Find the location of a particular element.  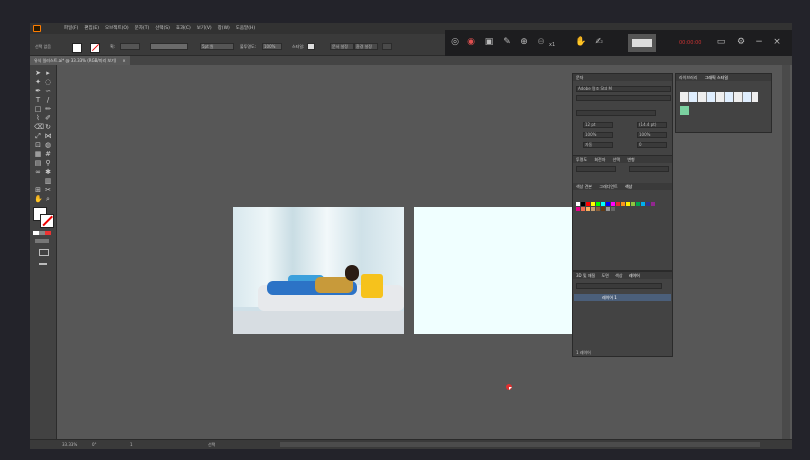

paintbrush-tool-icon: ✏ is located at coordinates (48, 109).